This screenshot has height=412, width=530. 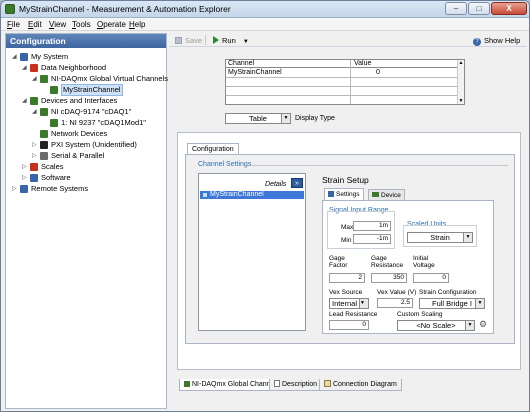 I want to click on table-header: Channel Value, so click(x=342, y=64).